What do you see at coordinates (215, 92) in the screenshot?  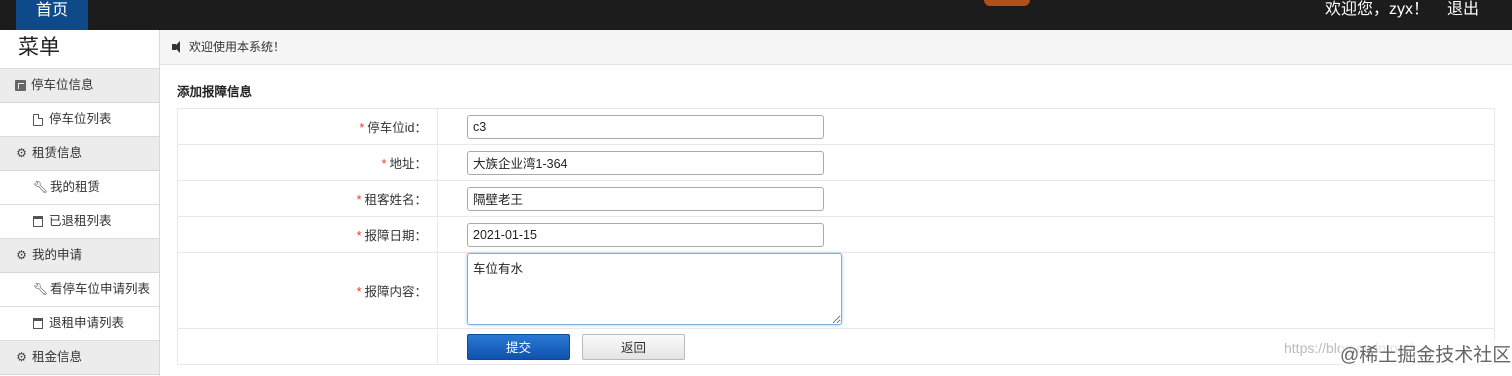 I see `page-title: 添加报障信息` at bounding box center [215, 92].